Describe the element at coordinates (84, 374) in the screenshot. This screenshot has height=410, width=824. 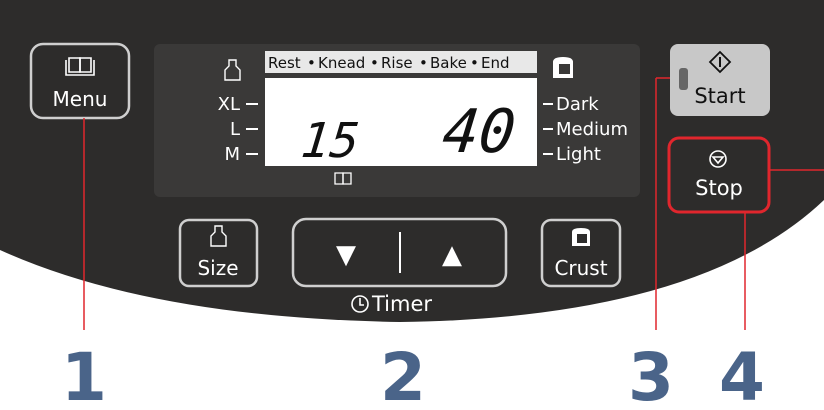
I see `callout-number-1: 1` at that location.